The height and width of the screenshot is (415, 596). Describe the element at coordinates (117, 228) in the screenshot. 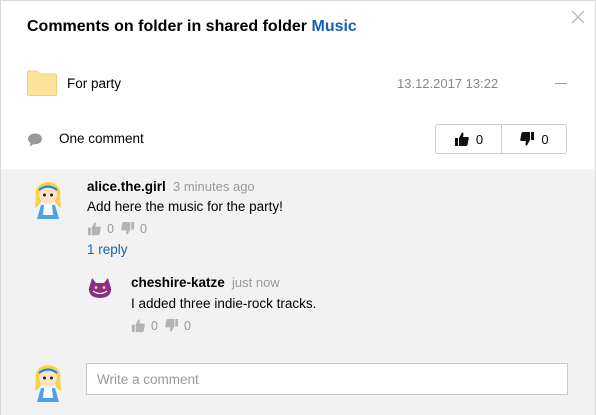

I see `comment-votes: 0 0` at that location.